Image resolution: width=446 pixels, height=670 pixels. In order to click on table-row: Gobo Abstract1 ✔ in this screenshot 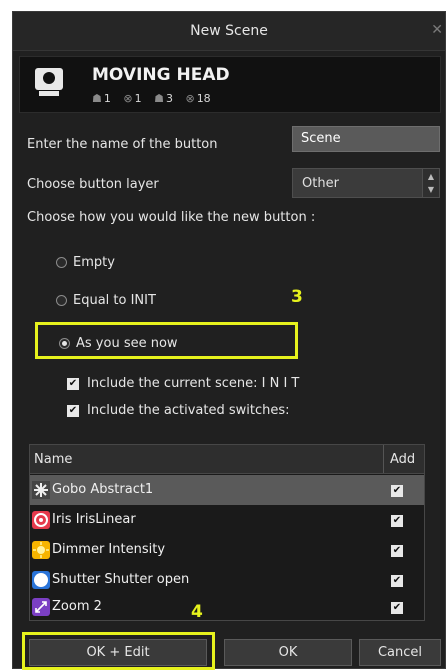, I will do `click(227, 490)`.